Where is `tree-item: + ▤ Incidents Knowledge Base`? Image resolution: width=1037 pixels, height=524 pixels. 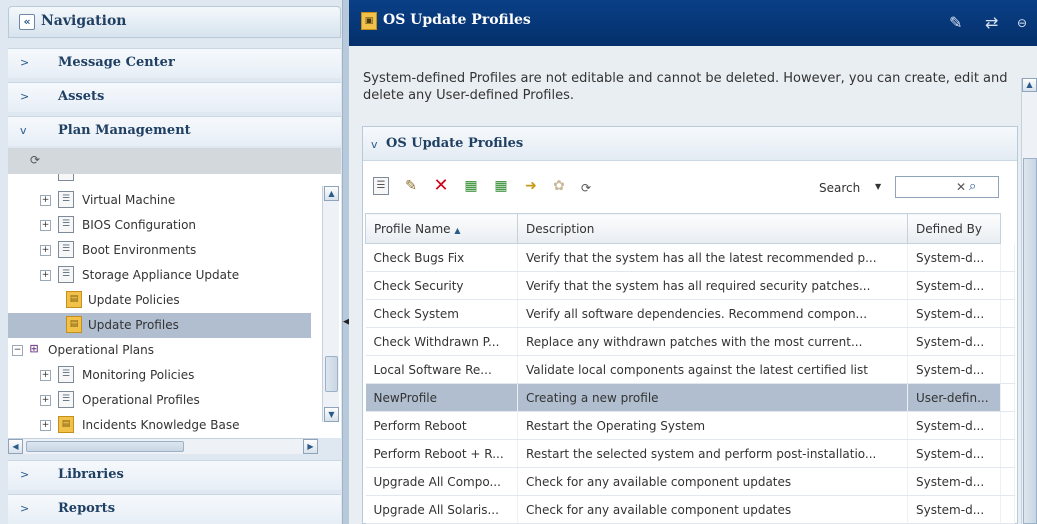
tree-item: + ▤ Incidents Knowledge Base is located at coordinates (159, 425).